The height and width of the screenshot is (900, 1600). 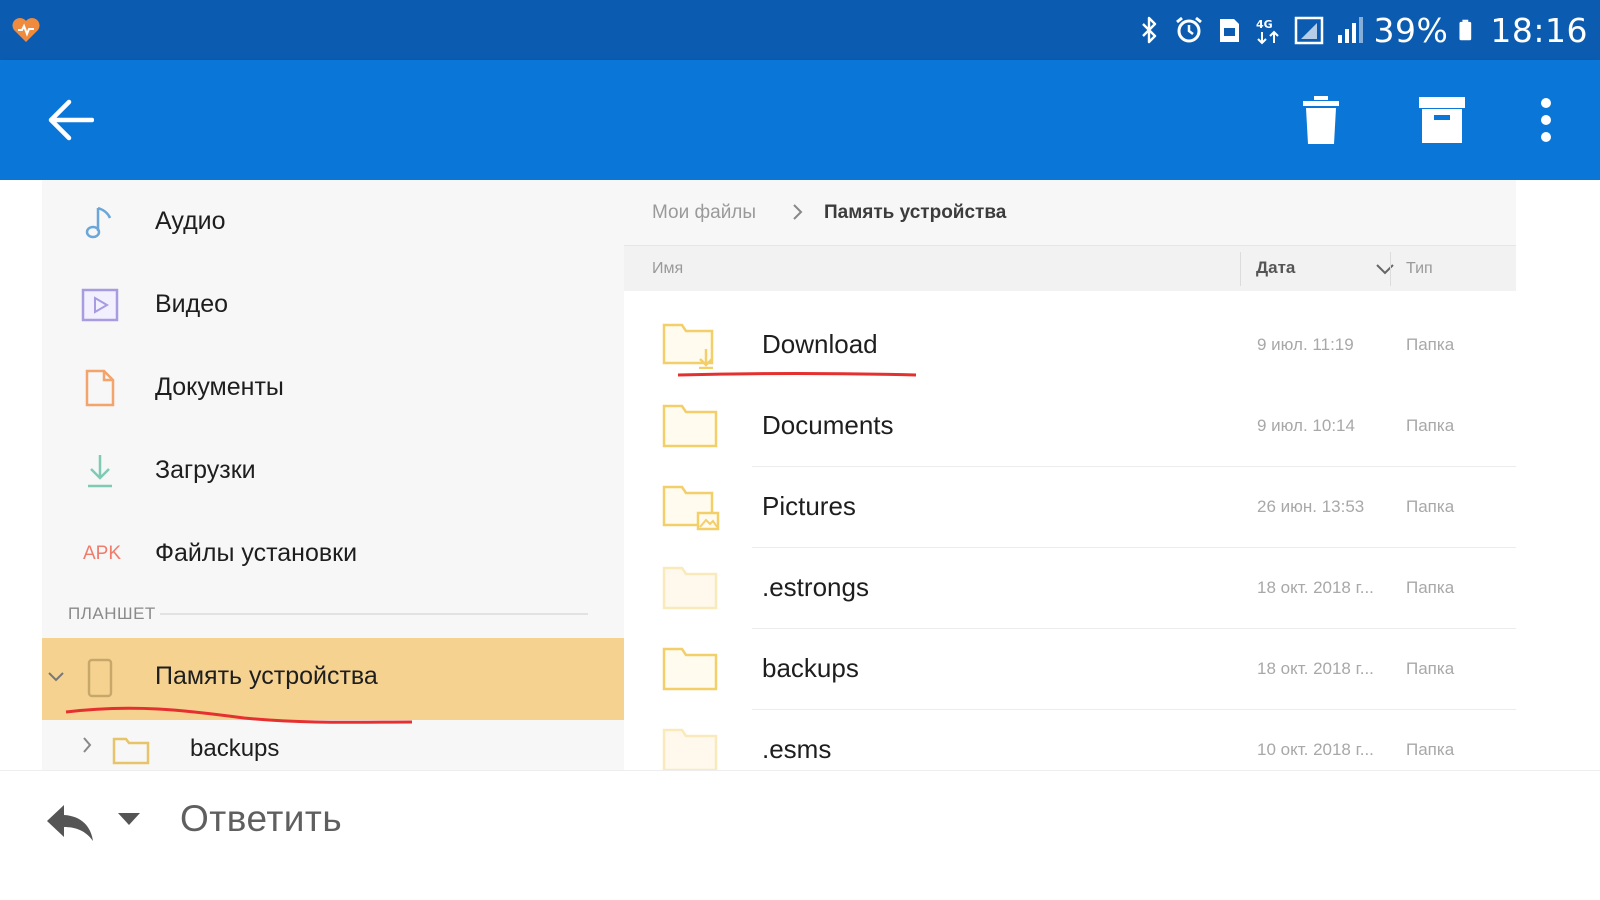 I want to click on file-row-download: Download 9 июл. 11:19 Папка, so click(x=1070, y=345).